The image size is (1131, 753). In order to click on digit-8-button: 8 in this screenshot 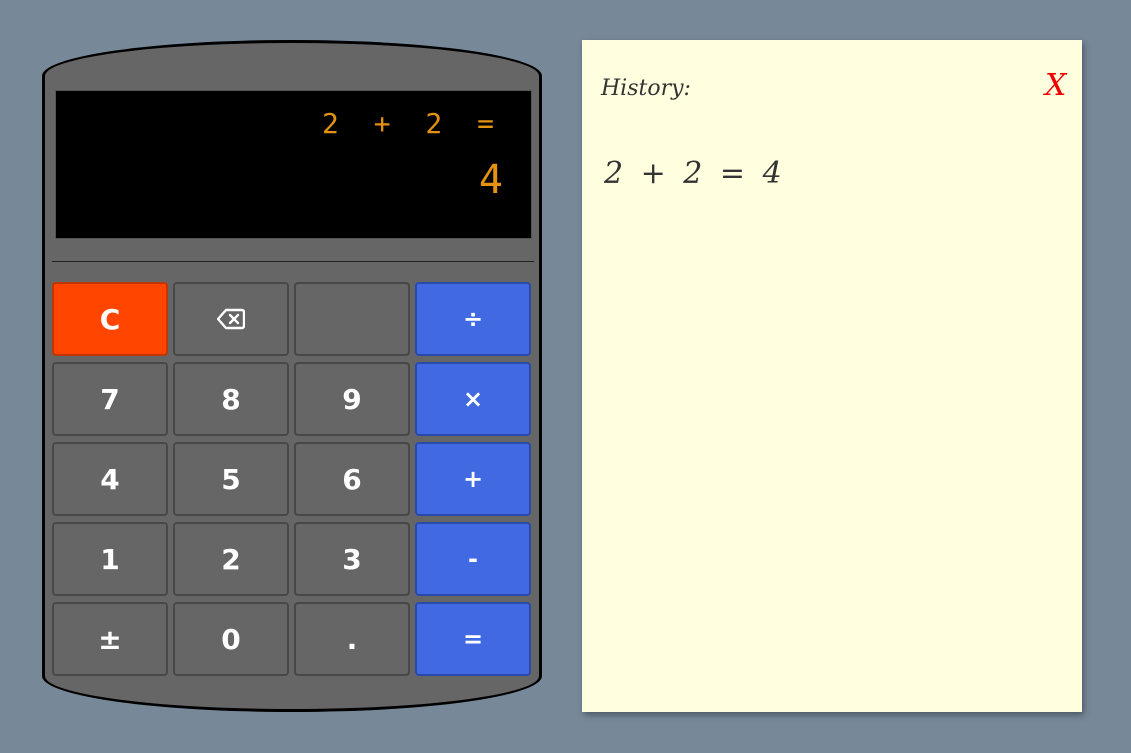, I will do `click(231, 399)`.